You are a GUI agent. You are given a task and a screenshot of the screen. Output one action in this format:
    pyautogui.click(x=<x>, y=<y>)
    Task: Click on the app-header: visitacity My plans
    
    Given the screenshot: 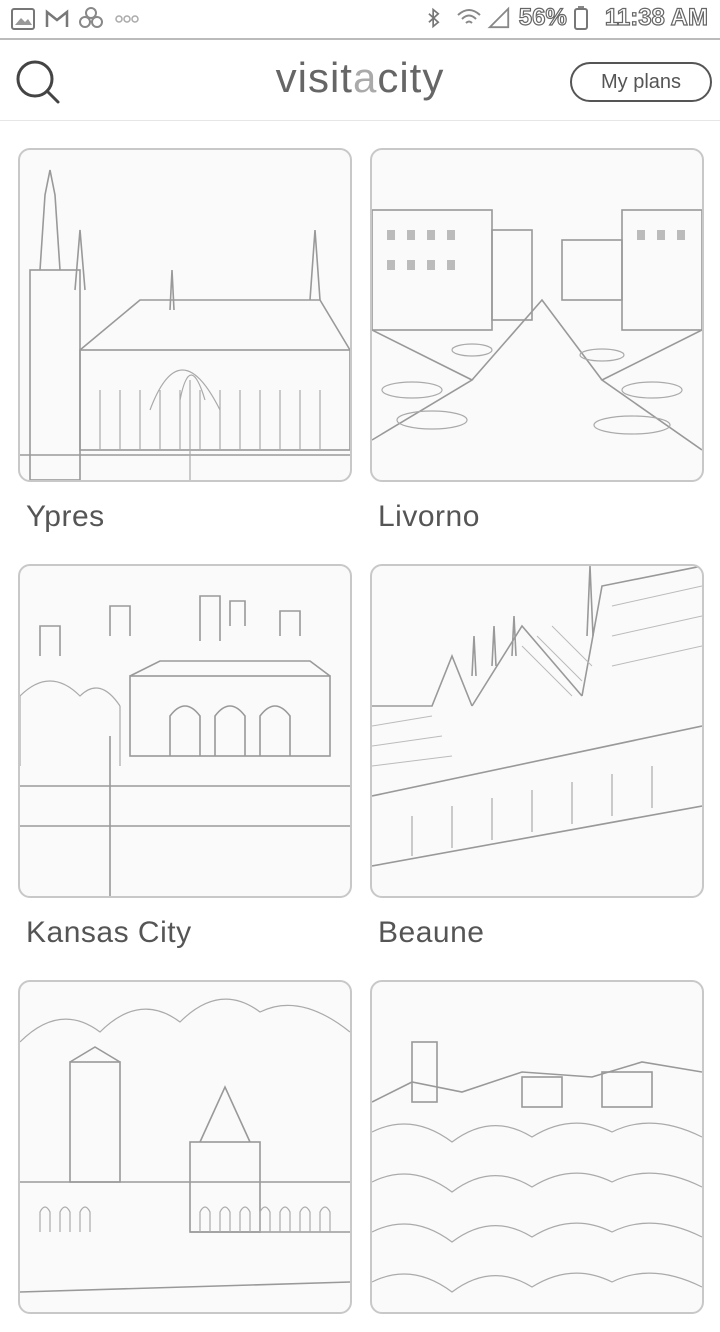 What is the action you would take?
    pyautogui.click(x=360, y=81)
    